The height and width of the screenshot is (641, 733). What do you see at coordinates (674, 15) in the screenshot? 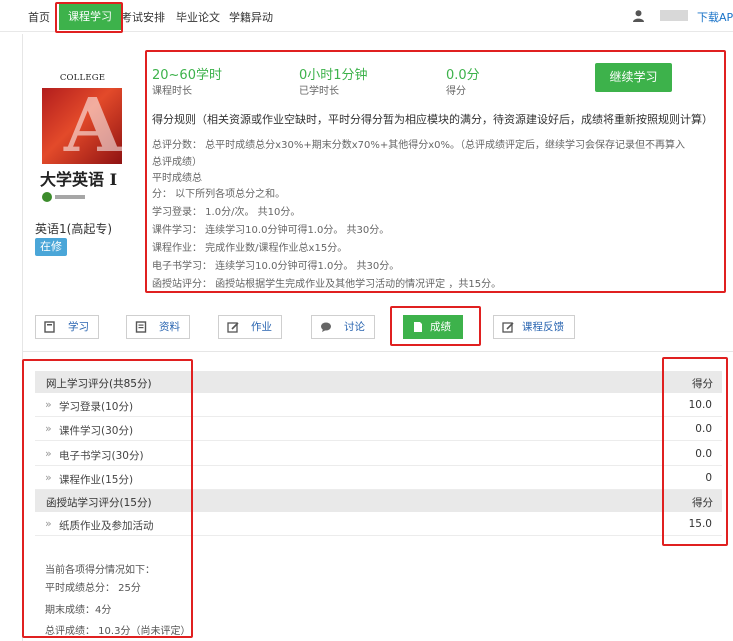
I see `user-name-masked` at bounding box center [674, 15].